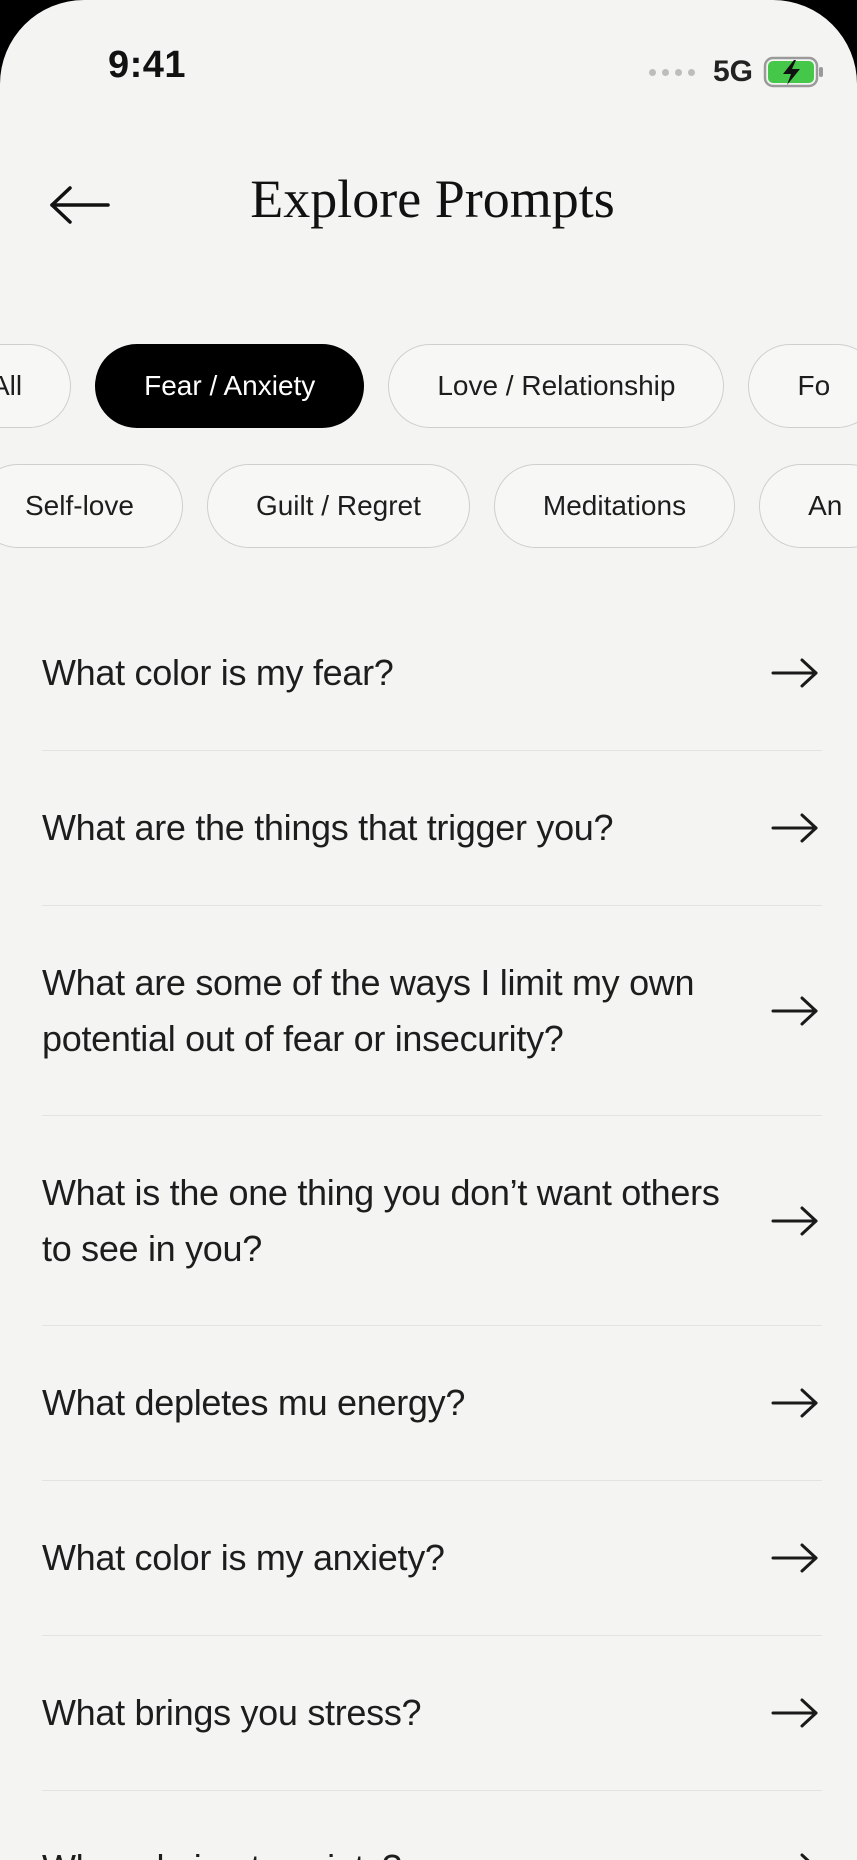  What do you see at coordinates (328, 827) in the screenshot?
I see `prompt-text: What are the things that trigger you?` at bounding box center [328, 827].